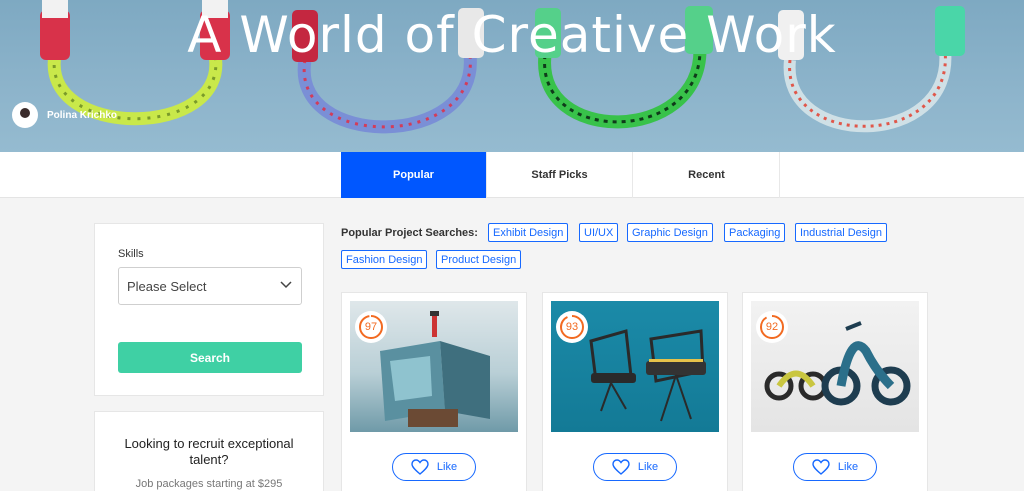  What do you see at coordinates (409, 233) in the screenshot?
I see `popular-searches-label: Popular Project Searches:` at bounding box center [409, 233].